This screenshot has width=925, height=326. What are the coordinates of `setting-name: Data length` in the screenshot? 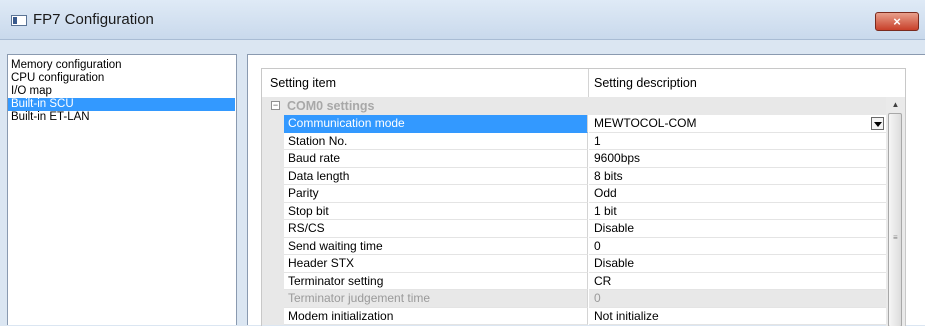 It's located at (436, 176).